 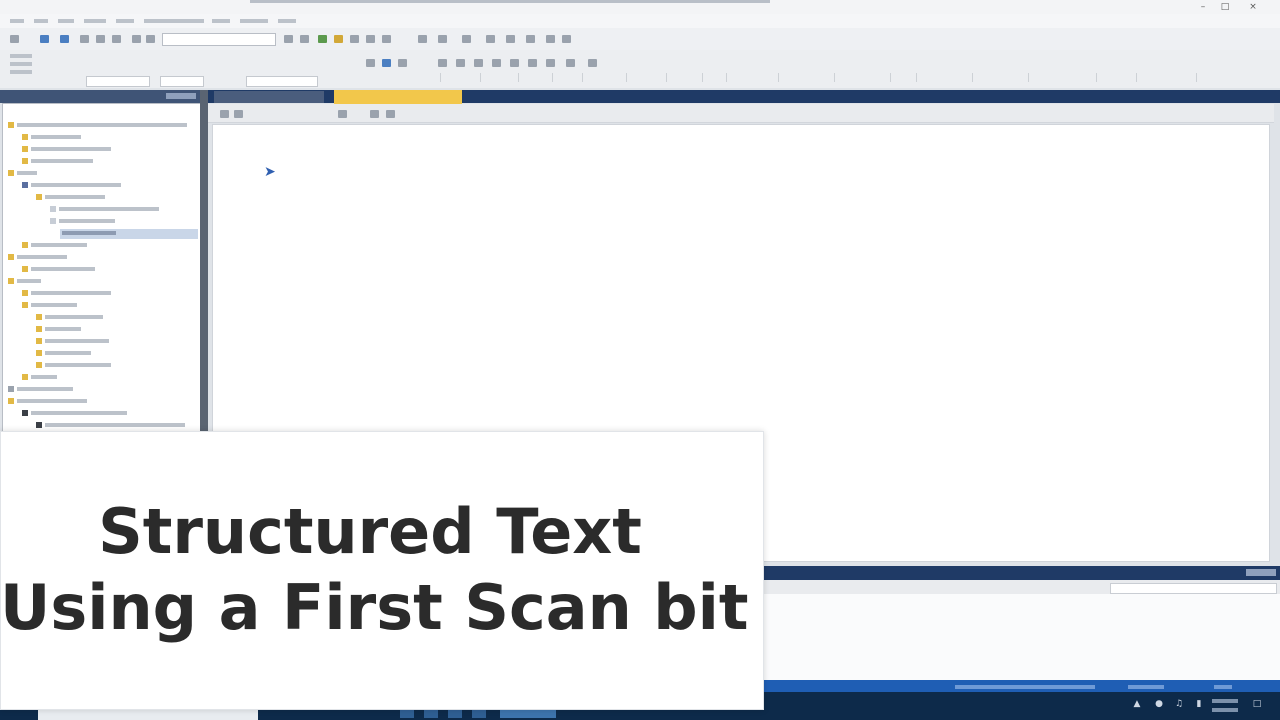 I want to click on find-next-icon, so click(x=304, y=39).